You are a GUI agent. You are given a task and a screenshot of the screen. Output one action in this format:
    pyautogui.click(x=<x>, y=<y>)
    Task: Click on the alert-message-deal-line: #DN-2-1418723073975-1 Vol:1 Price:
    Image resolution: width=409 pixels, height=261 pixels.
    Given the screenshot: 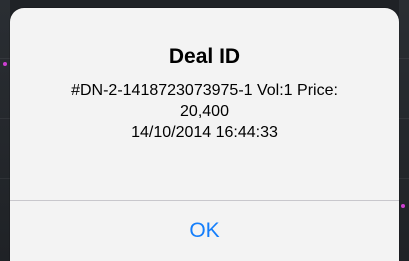 What is the action you would take?
    pyautogui.click(x=204, y=90)
    